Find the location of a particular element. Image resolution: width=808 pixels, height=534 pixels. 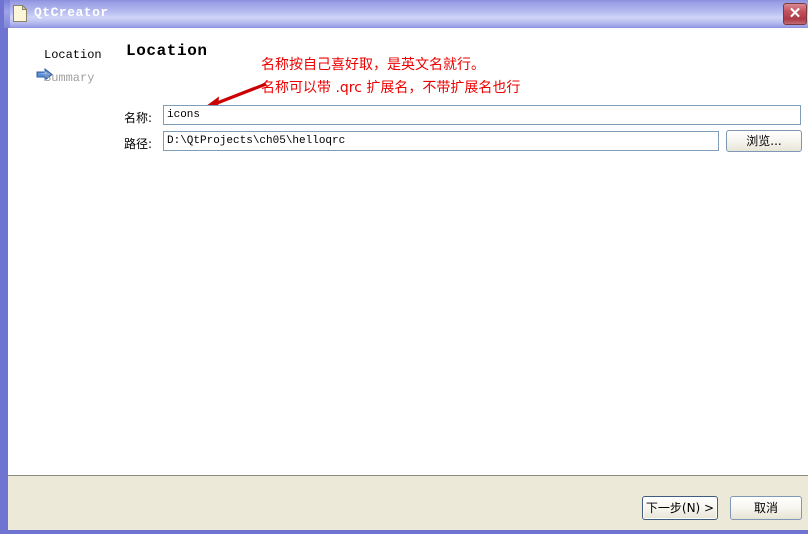

close-icon-glyph: ✕ is located at coordinates (795, 13).